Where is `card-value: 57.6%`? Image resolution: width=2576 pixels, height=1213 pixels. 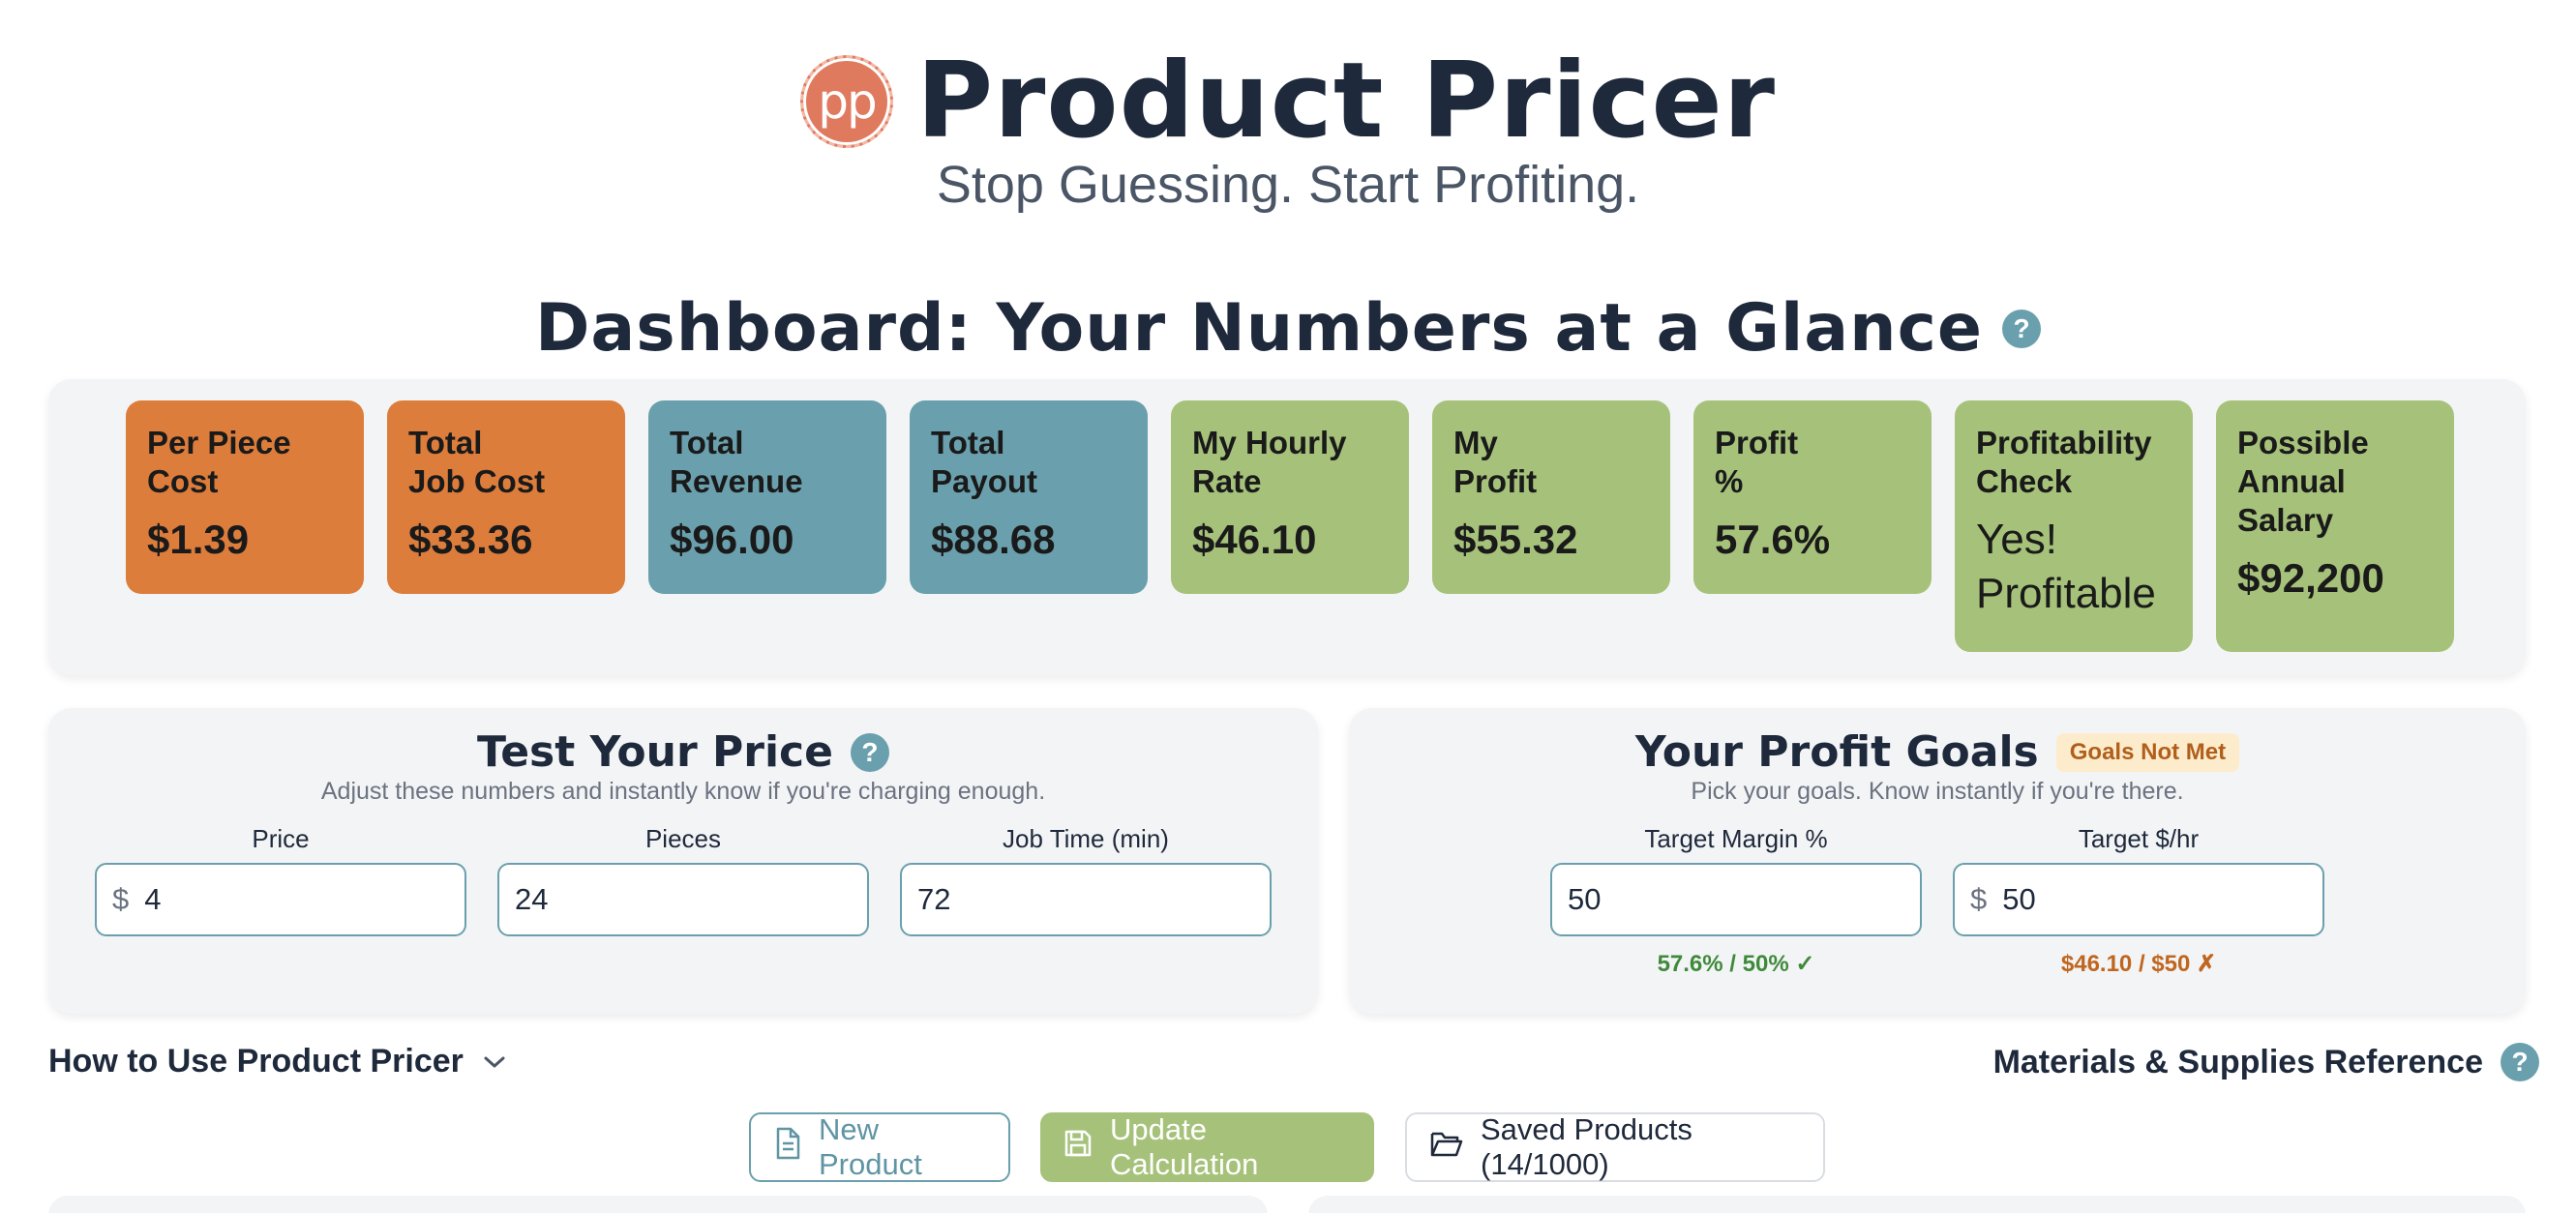 card-value: 57.6% is located at coordinates (1773, 539).